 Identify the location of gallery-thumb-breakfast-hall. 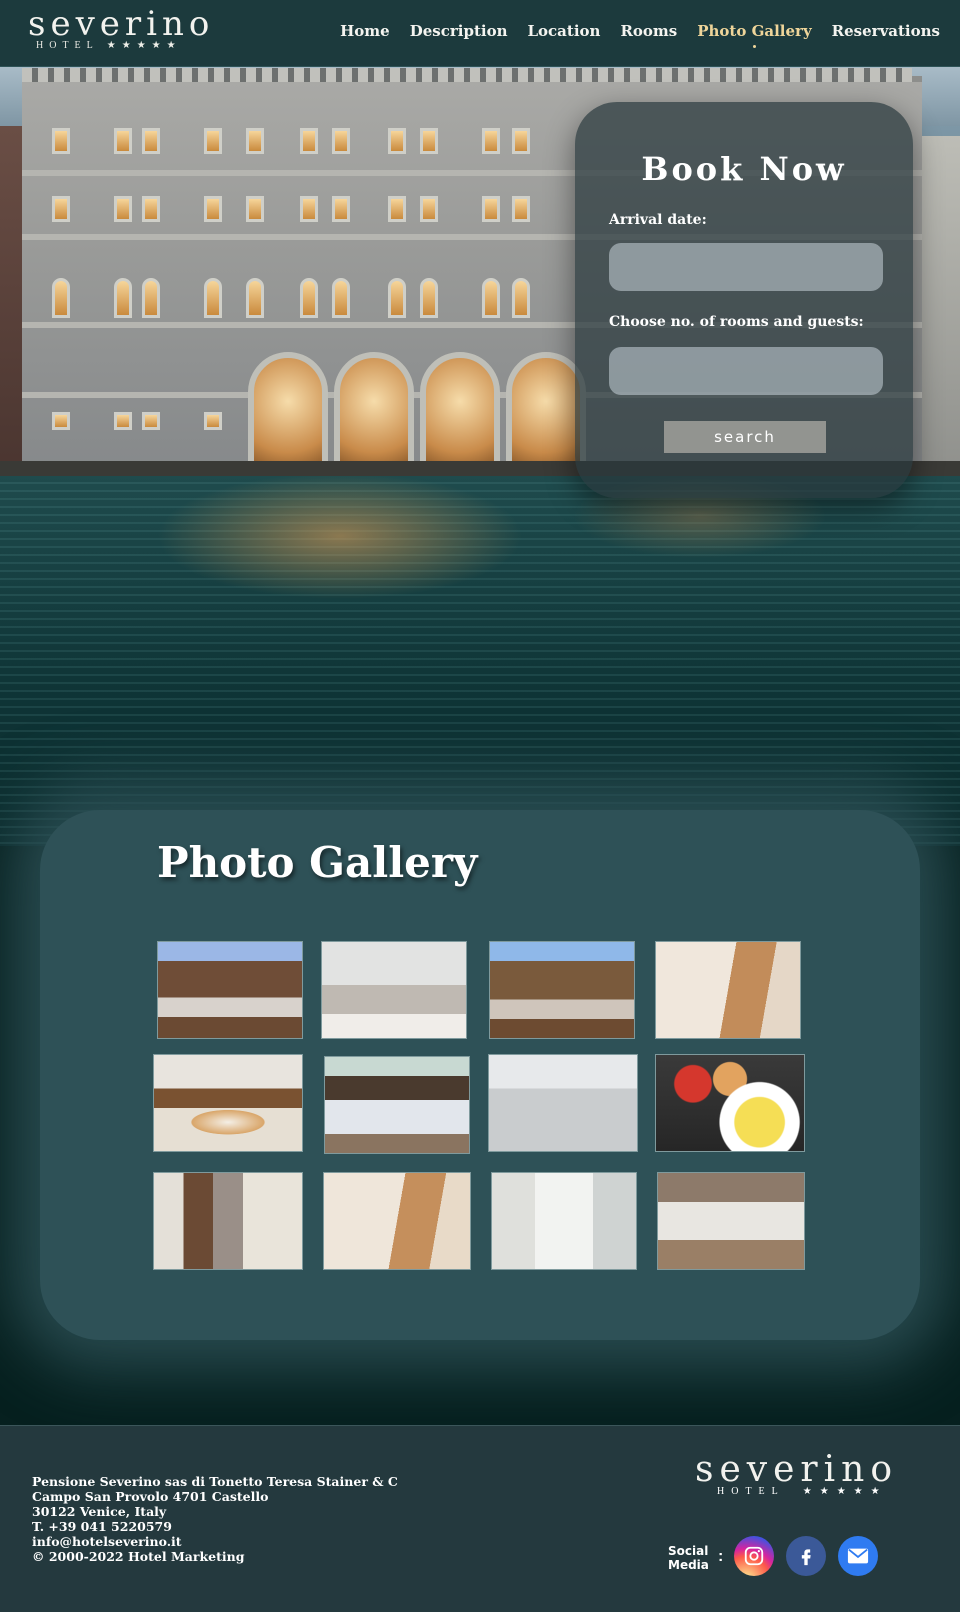
(228, 1103).